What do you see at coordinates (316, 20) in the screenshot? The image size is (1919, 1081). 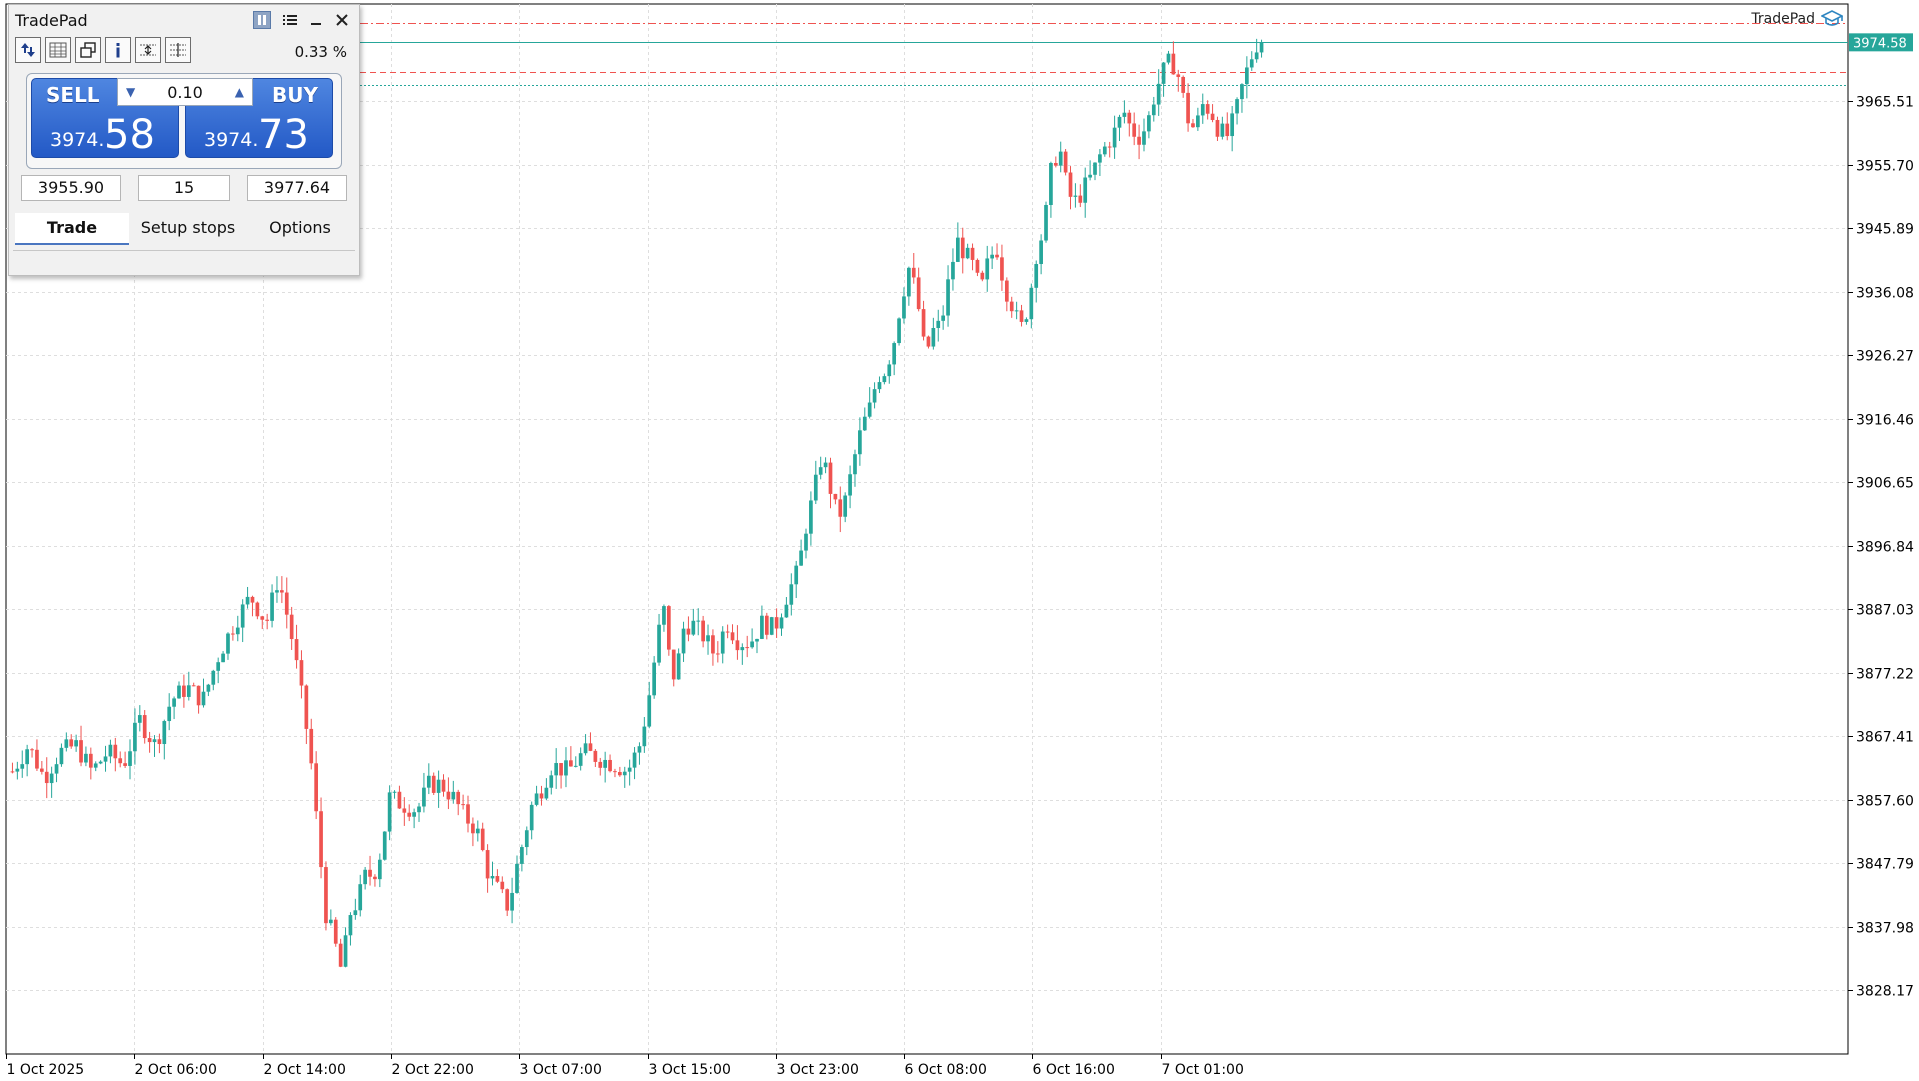 I see `minimize-button` at bounding box center [316, 20].